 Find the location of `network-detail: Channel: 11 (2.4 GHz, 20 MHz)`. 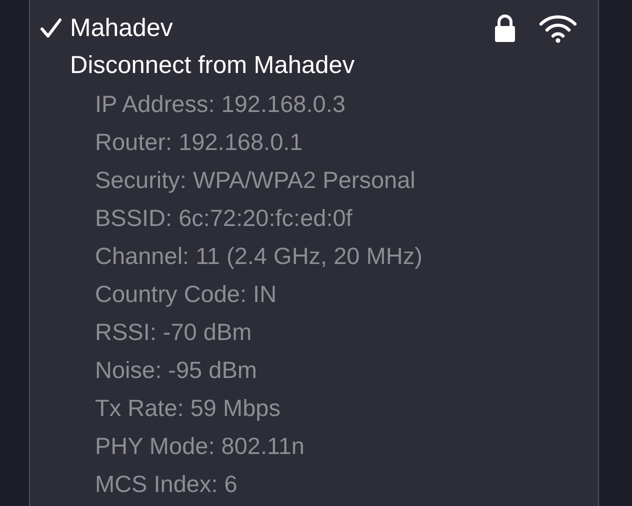

network-detail: Channel: 11 (2.4 GHz, 20 MHz) is located at coordinates (258, 256).